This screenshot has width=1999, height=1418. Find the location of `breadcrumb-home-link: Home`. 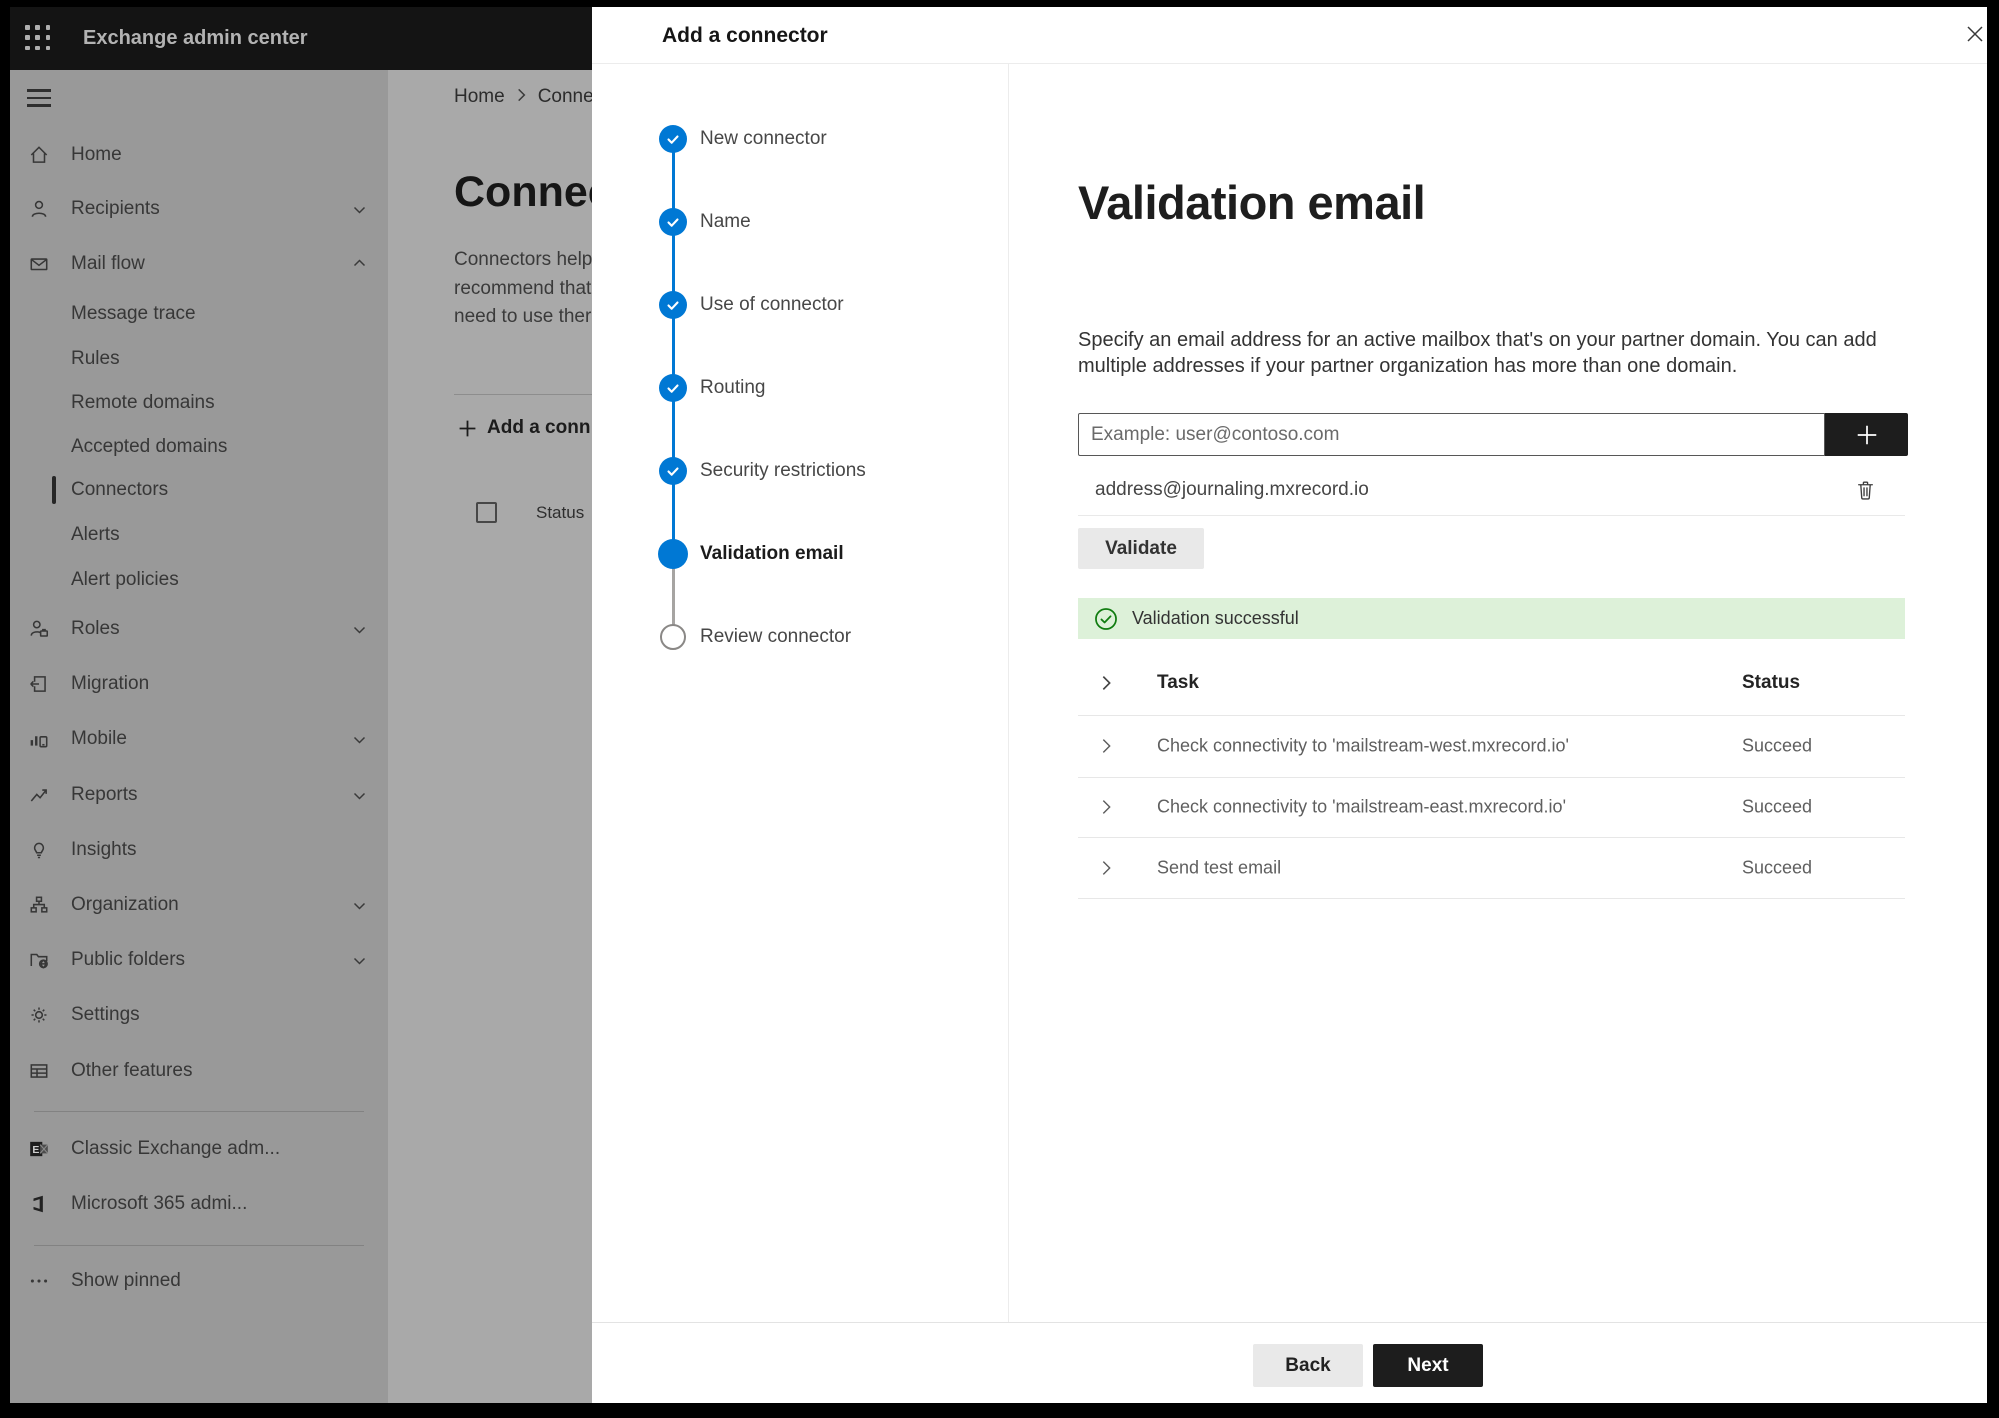

breadcrumb-home-link: Home is located at coordinates (479, 97).